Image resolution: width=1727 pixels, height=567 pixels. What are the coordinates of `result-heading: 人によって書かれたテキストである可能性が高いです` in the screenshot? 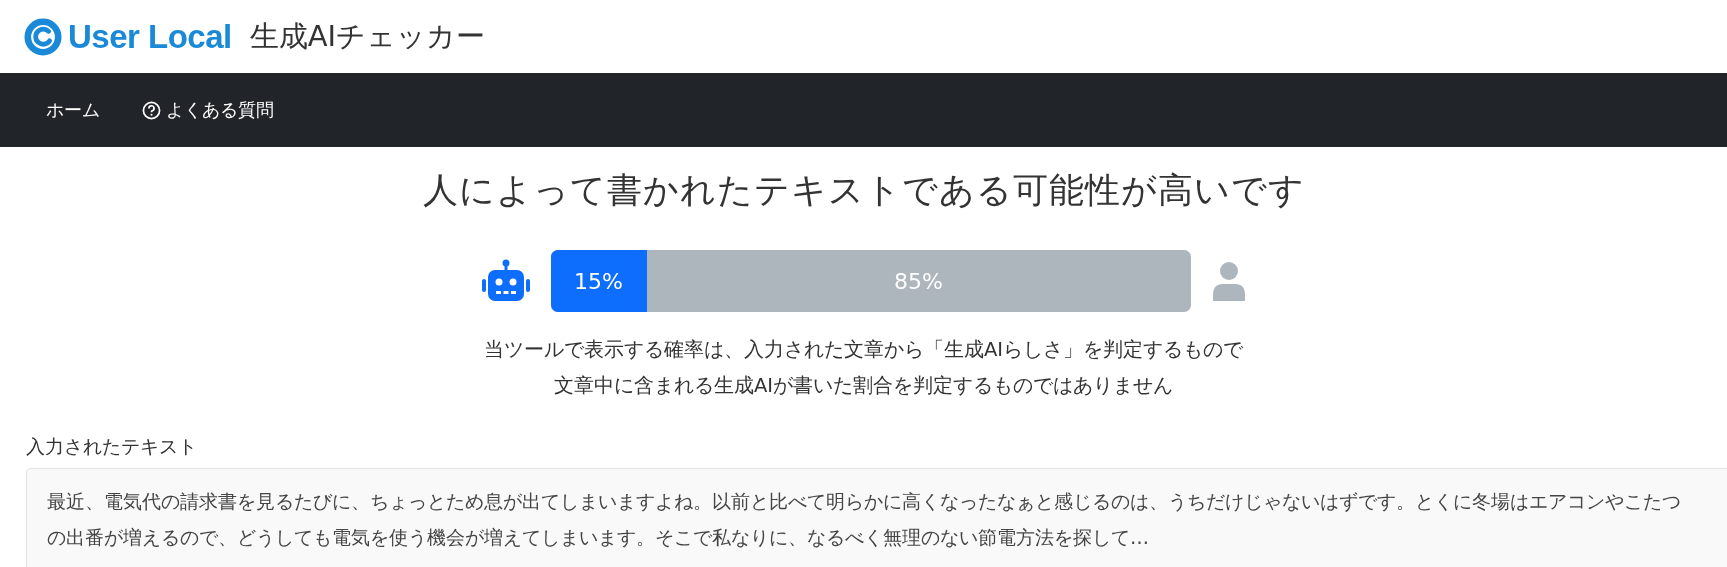 It's located at (863, 190).